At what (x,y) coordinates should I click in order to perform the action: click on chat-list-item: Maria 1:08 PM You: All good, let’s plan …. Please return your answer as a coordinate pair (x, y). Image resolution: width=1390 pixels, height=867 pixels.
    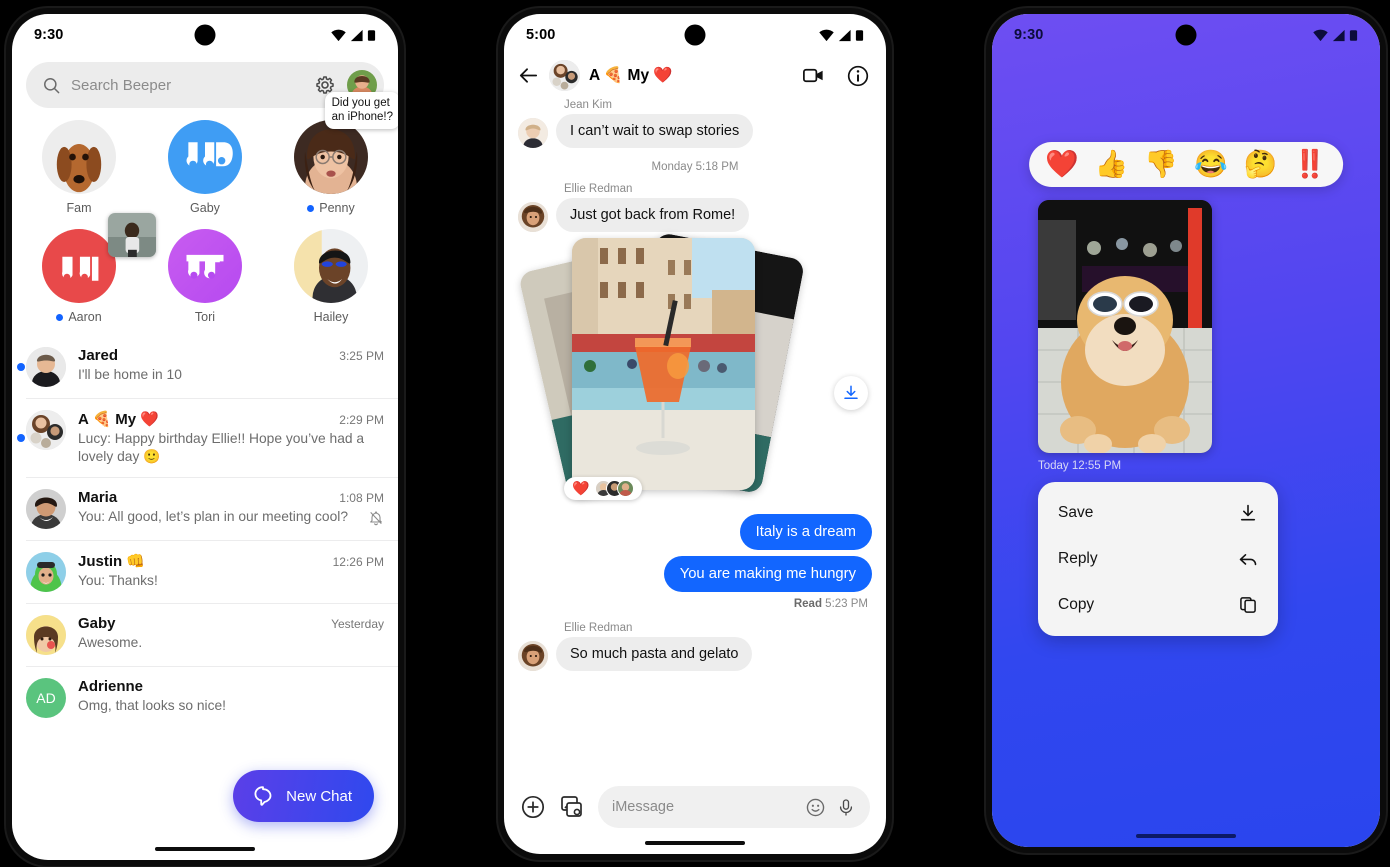
    Looking at the image, I should click on (212, 508).